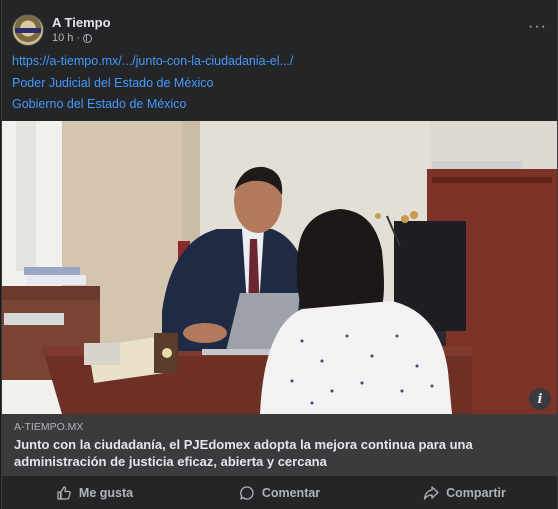 Image resolution: width=558 pixels, height=509 pixels. What do you see at coordinates (476, 492) in the screenshot?
I see `share-label: Compartir` at bounding box center [476, 492].